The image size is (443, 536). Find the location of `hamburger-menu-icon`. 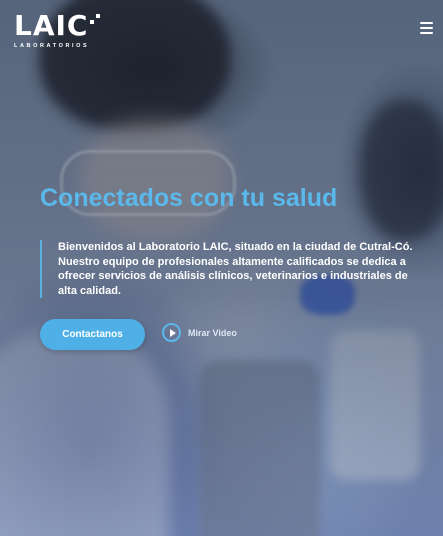

hamburger-menu-icon is located at coordinates (426, 28).